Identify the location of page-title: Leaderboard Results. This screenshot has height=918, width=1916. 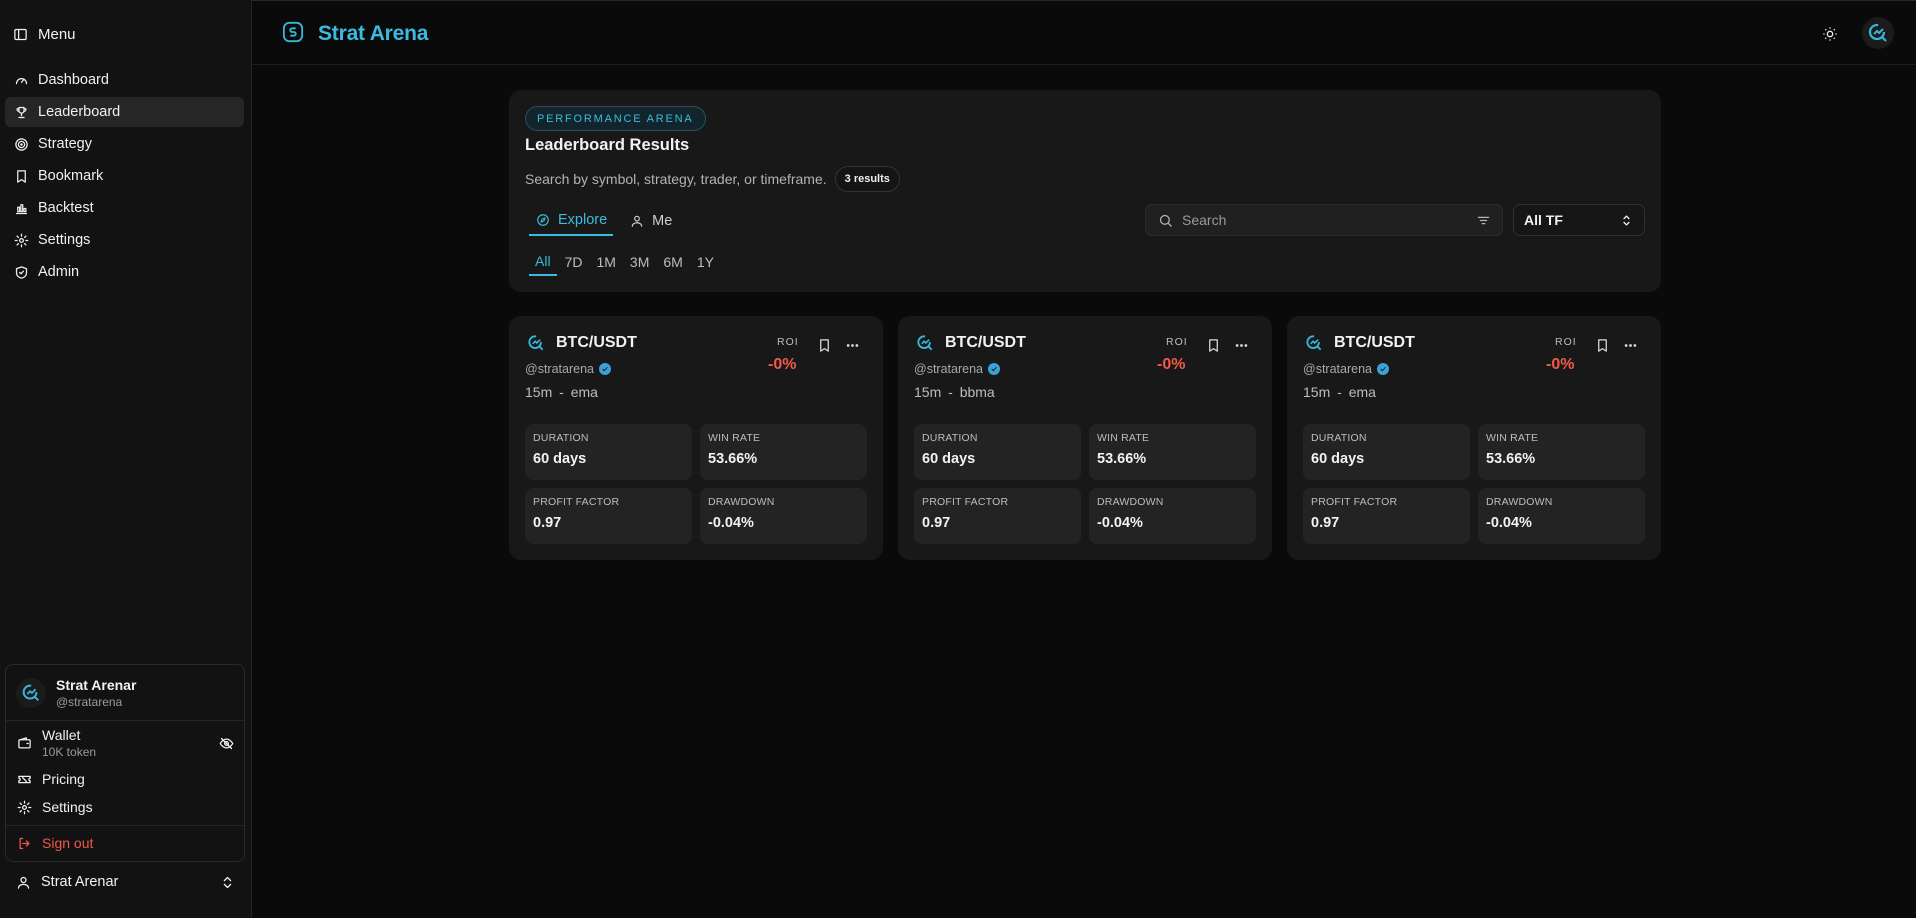
(607, 145).